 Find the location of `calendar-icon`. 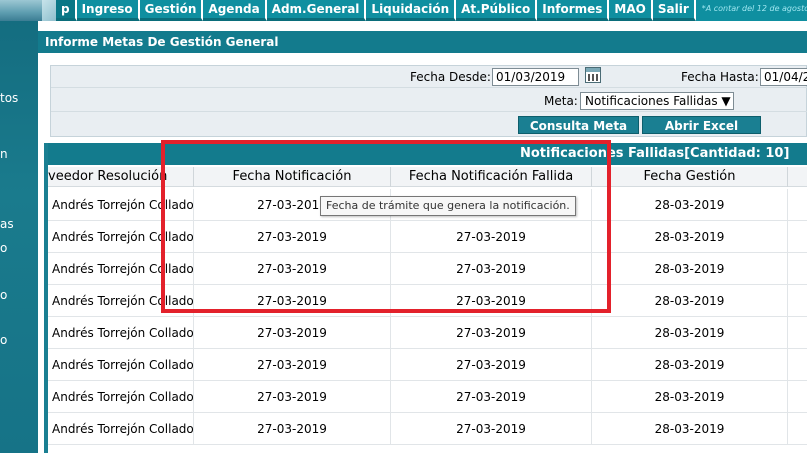

calendar-icon is located at coordinates (593, 75).